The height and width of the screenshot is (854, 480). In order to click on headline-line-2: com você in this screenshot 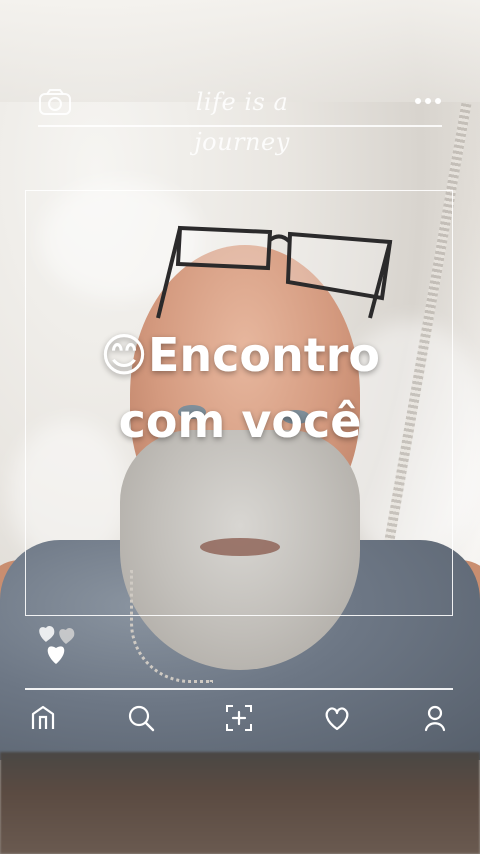, I will do `click(240, 421)`.